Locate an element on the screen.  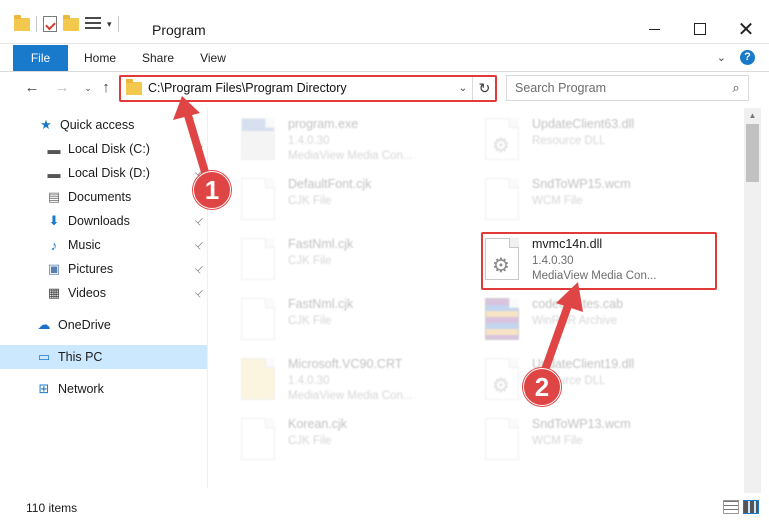
forward-button: → is located at coordinates (62, 88).